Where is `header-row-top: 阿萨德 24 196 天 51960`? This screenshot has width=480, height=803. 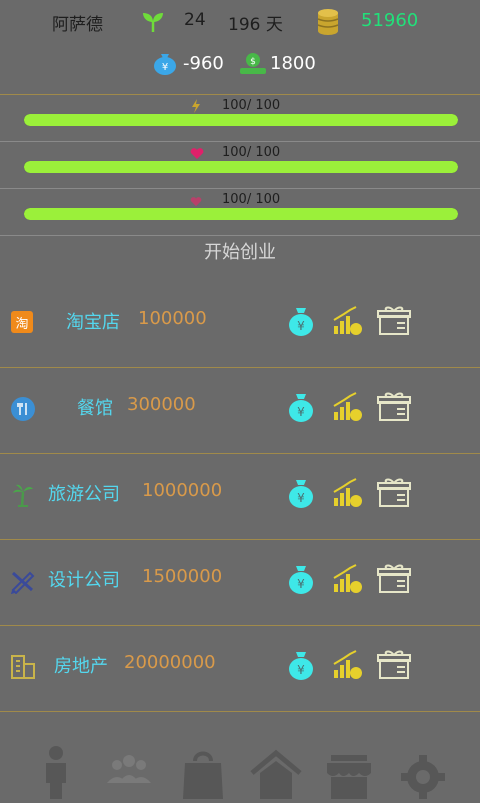 header-row-top: 阿萨德 24 196 天 51960 is located at coordinates (240, 21).